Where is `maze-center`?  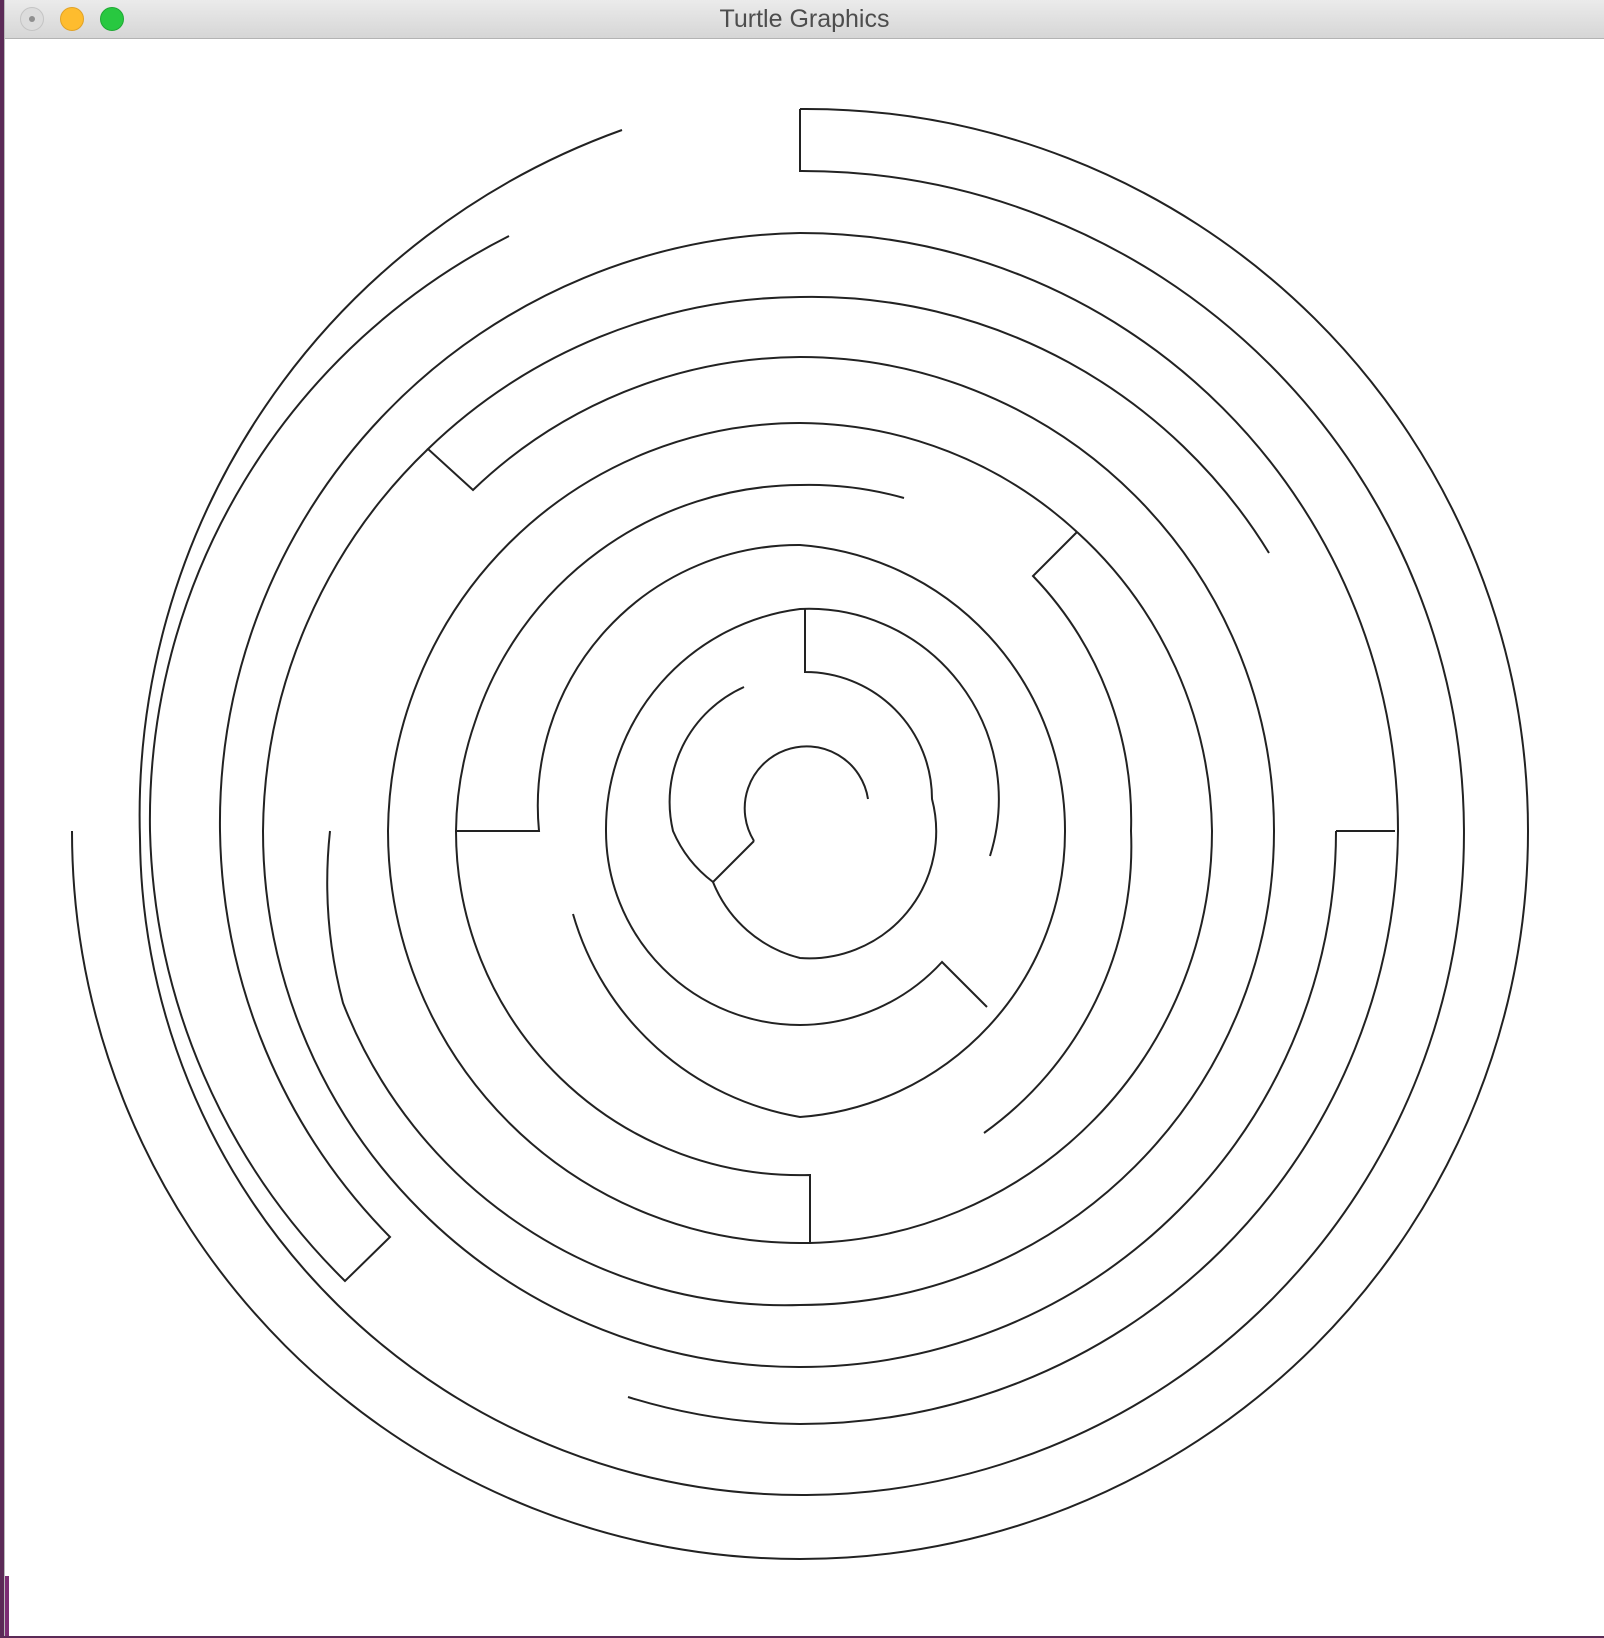
maze-center is located at coordinates (706, 784).